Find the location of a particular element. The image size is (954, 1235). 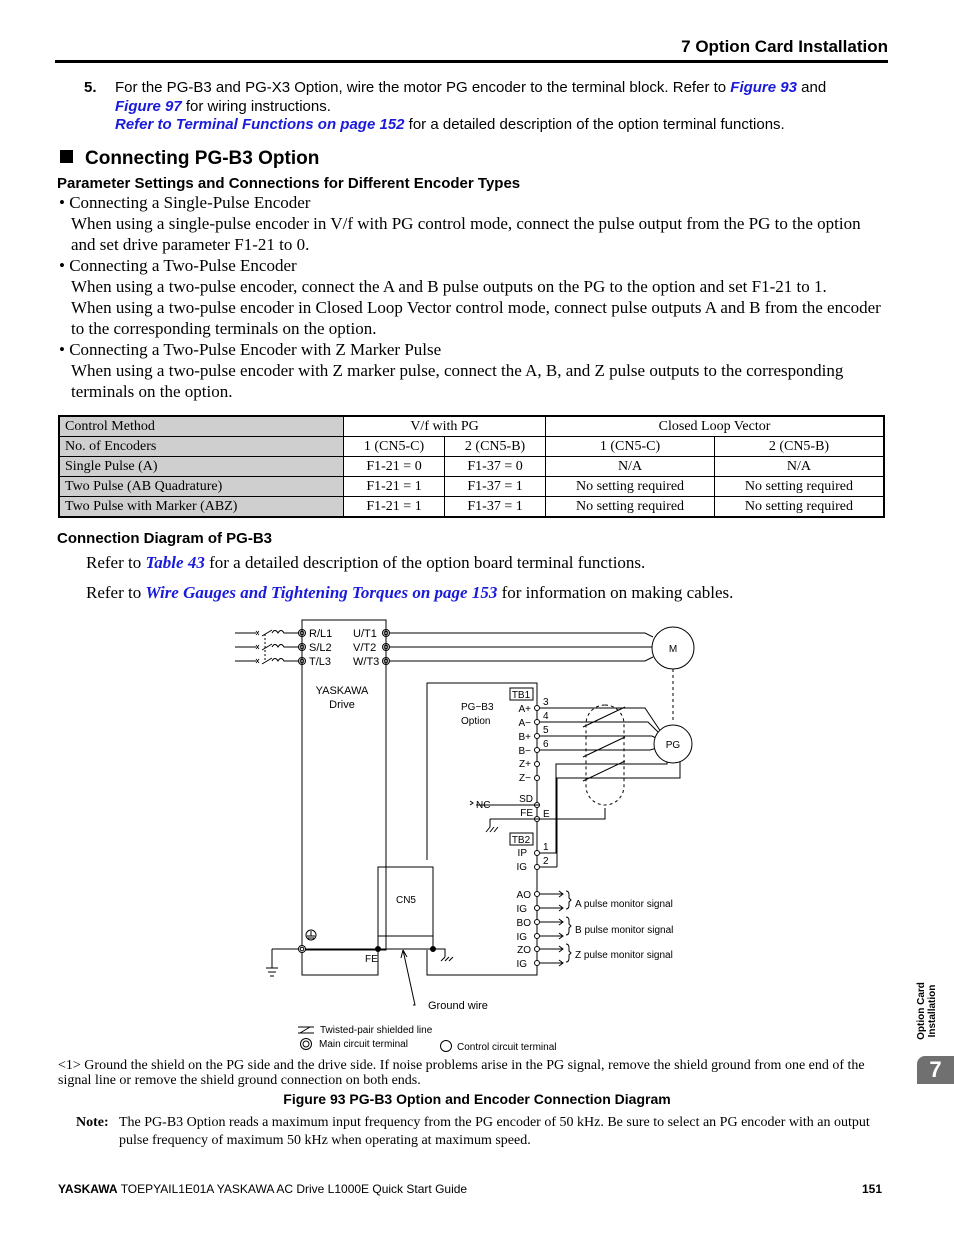

terminal-number: 4 is located at coordinates (546, 716).